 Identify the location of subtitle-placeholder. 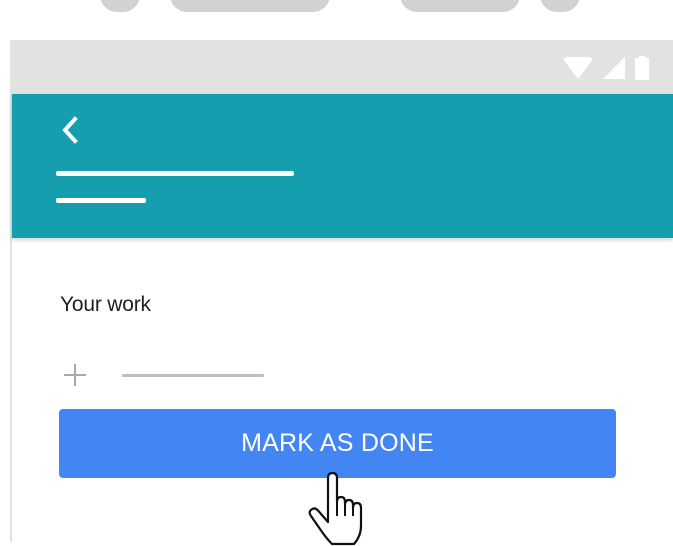
(101, 200).